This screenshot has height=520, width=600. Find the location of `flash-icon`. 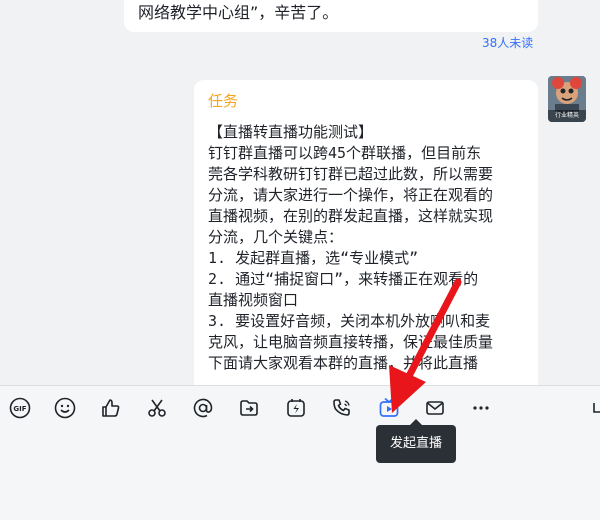

flash-icon is located at coordinates (296, 408).